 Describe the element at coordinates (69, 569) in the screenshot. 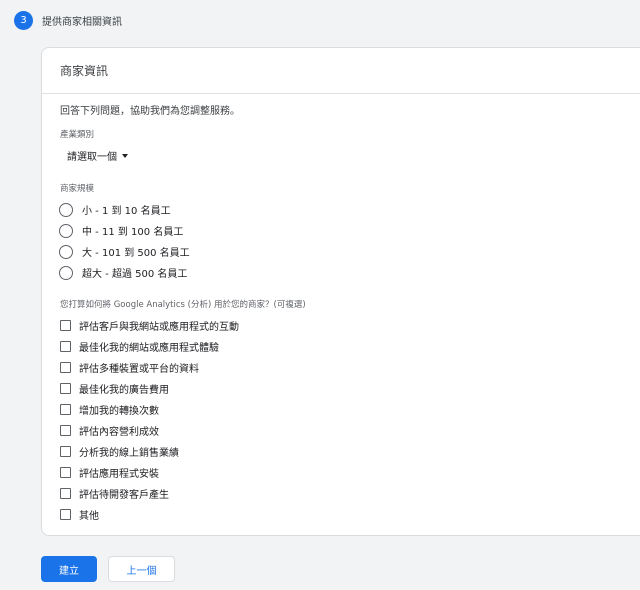

I see `create-button: 建立` at that location.